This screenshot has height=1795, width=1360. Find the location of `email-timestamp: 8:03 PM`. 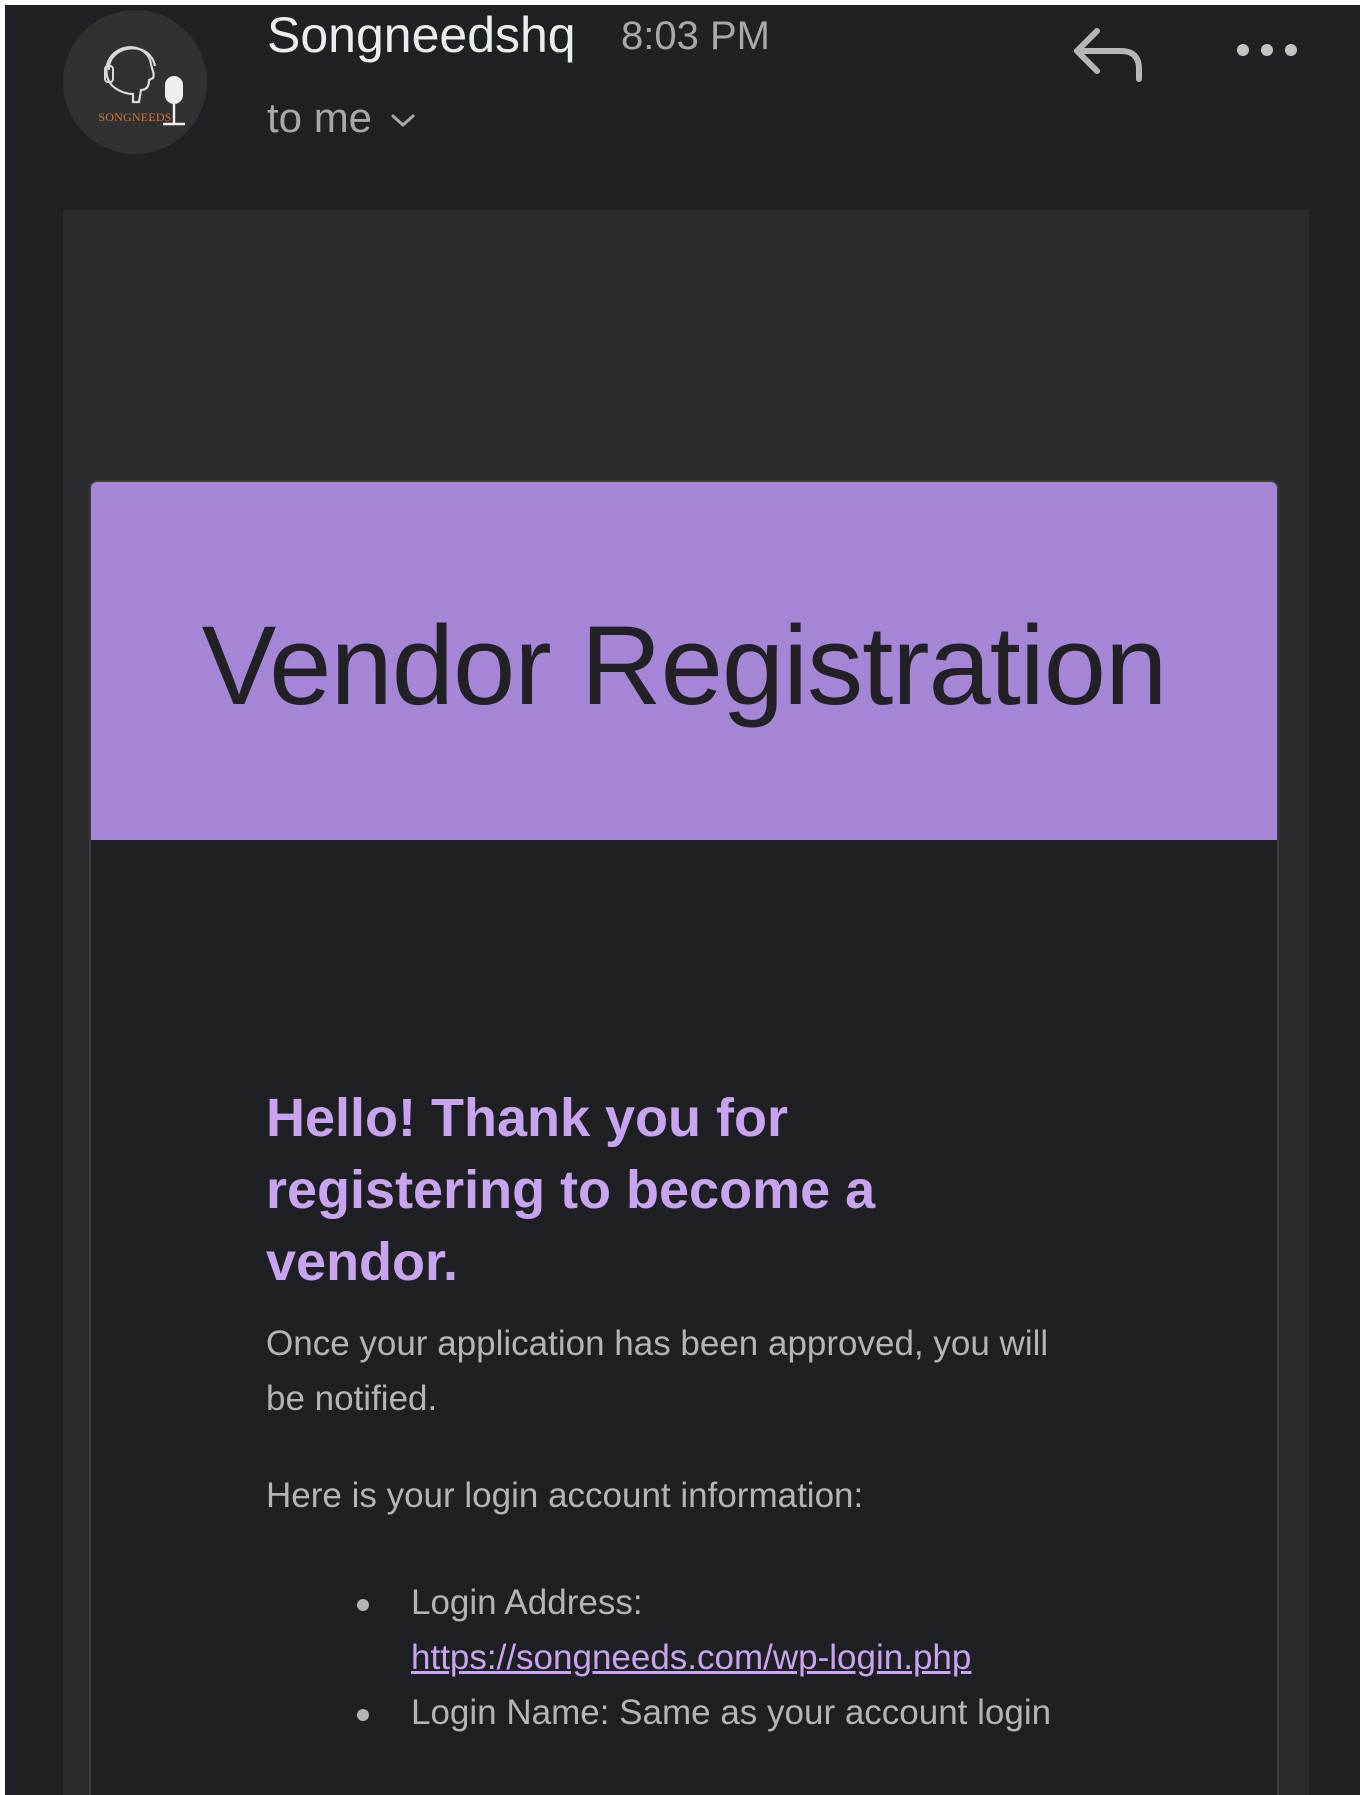

email-timestamp: 8:03 PM is located at coordinates (695, 36).